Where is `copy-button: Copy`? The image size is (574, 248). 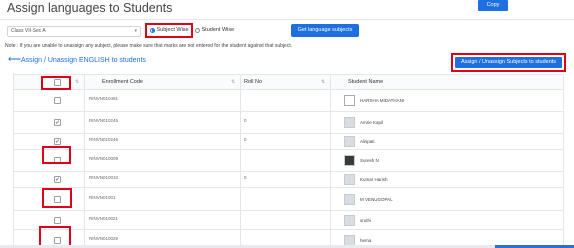
copy-button: Copy is located at coordinates (493, 5).